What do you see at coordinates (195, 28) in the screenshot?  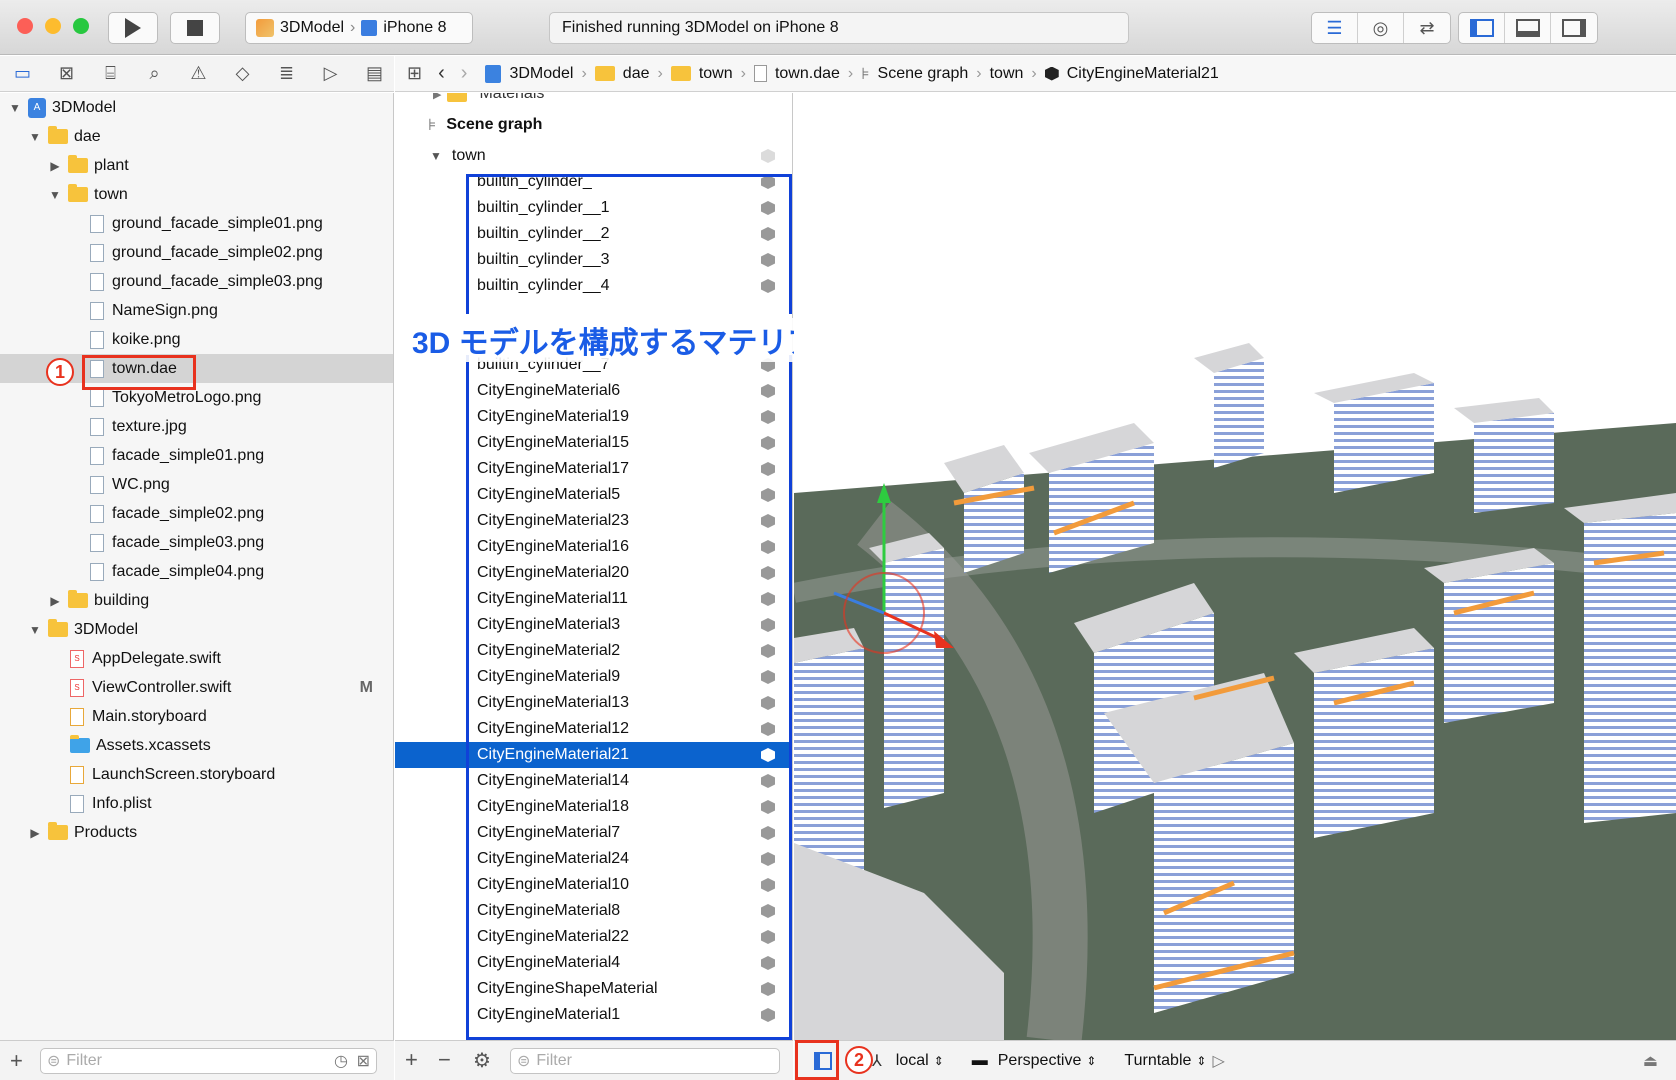 I see `stop-button` at bounding box center [195, 28].